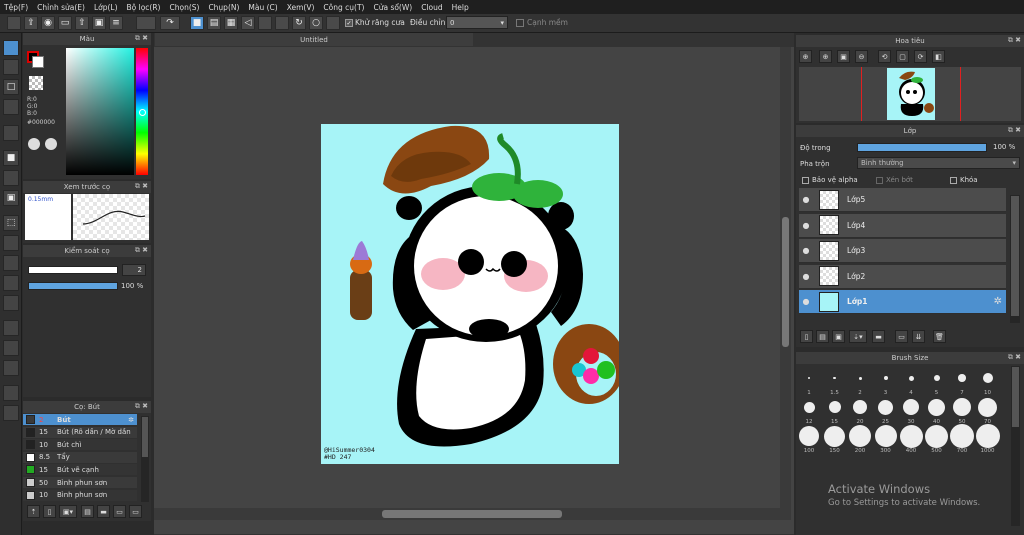 This screenshot has width=1024, height=535. I want to click on redo-icon: ↷, so click(170, 23).